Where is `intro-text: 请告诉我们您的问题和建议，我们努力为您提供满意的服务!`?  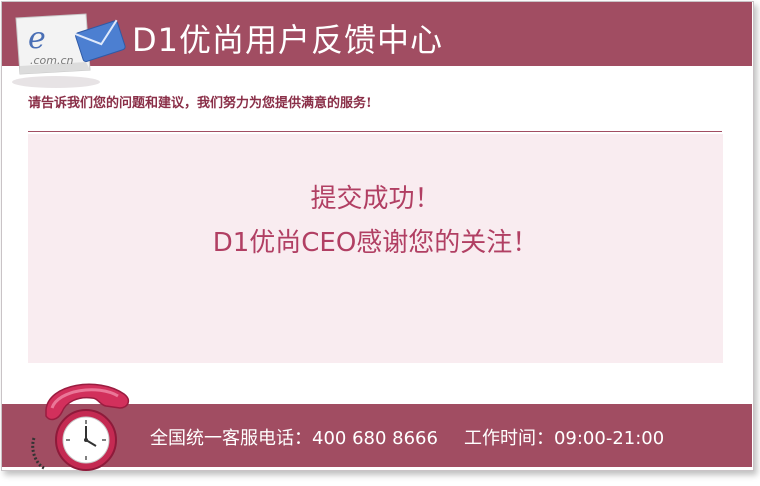
intro-text: 请告诉我们您的问题和建议，我们努力为您提供满意的服务! is located at coordinates (200, 103).